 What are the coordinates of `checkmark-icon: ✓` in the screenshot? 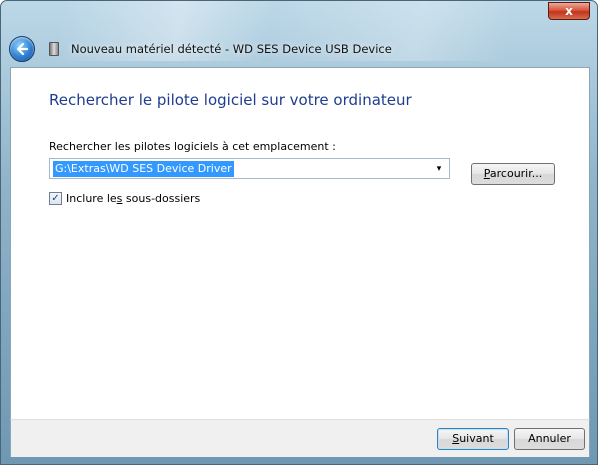 It's located at (55, 198).